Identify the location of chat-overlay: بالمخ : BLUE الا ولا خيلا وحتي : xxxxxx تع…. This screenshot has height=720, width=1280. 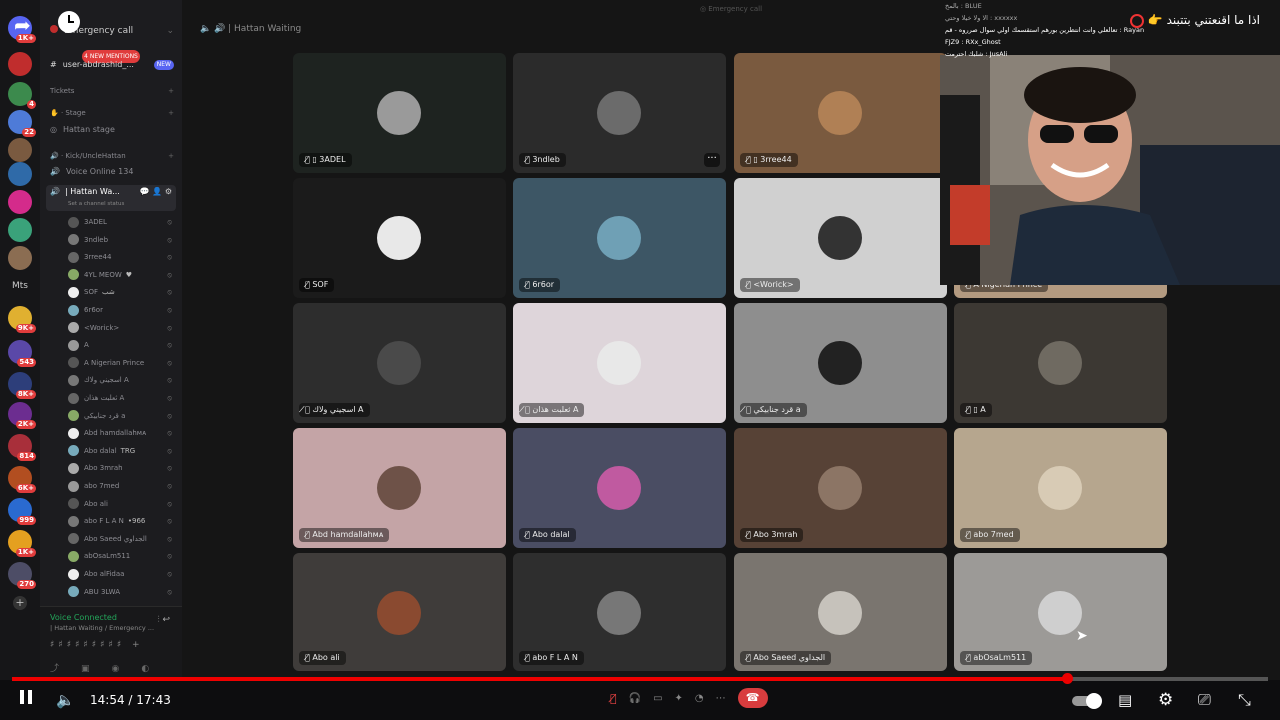
(1045, 32).